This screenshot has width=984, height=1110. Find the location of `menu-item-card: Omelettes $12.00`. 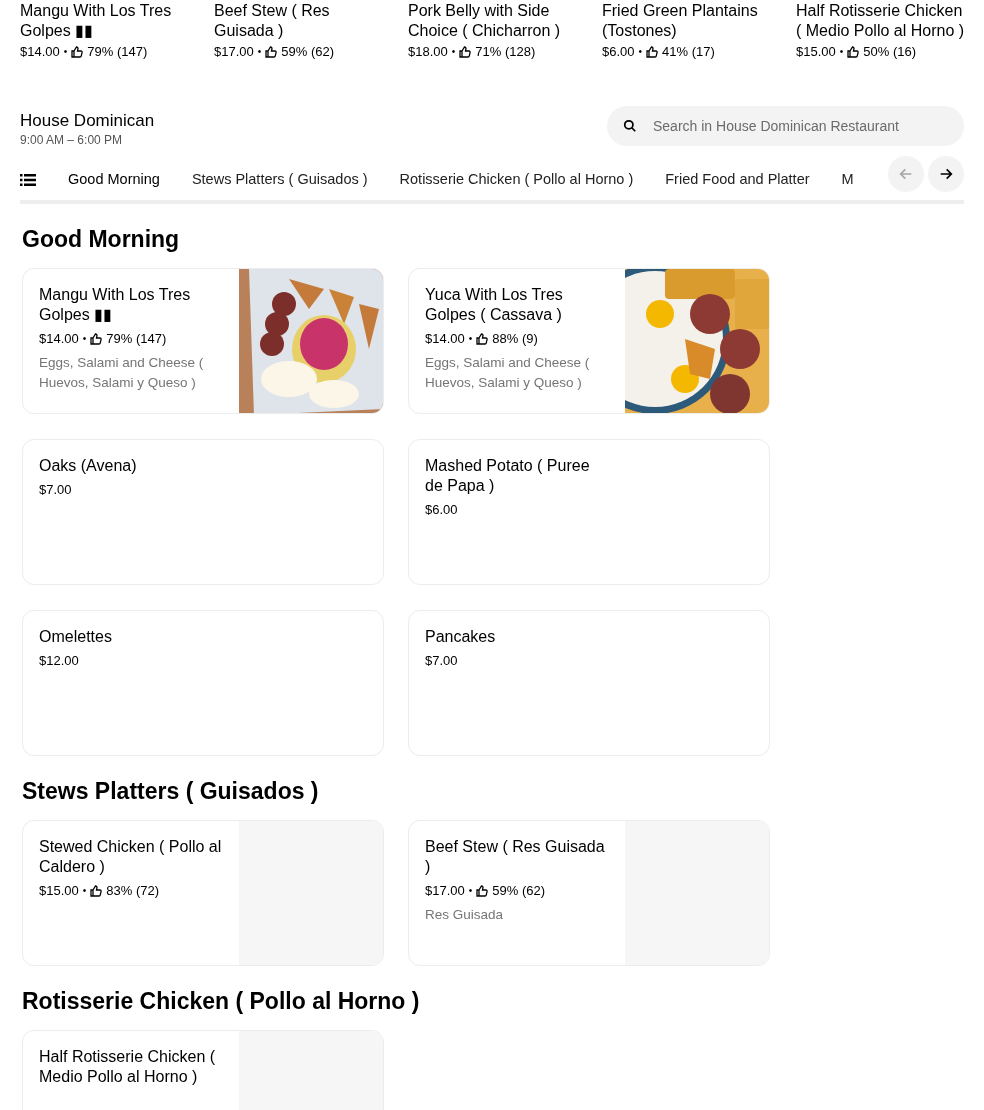

menu-item-card: Omelettes $12.00 is located at coordinates (203, 683).